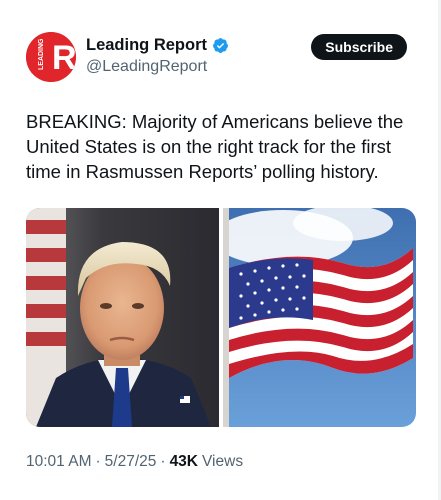 The width and height of the screenshot is (441, 500). I want to click on subscribe-button: Subscribe, so click(359, 47).